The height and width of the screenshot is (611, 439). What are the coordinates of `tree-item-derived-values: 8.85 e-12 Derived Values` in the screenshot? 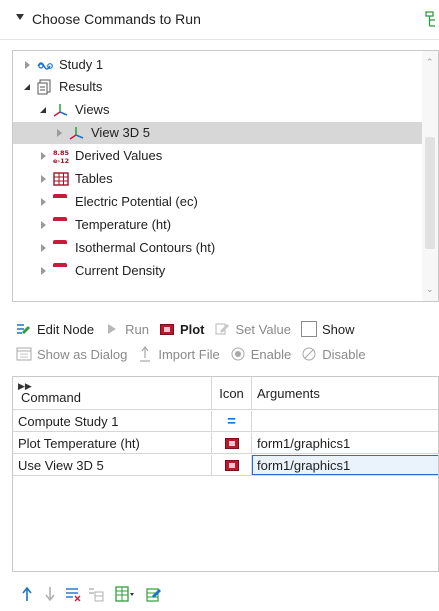 It's located at (99, 156).